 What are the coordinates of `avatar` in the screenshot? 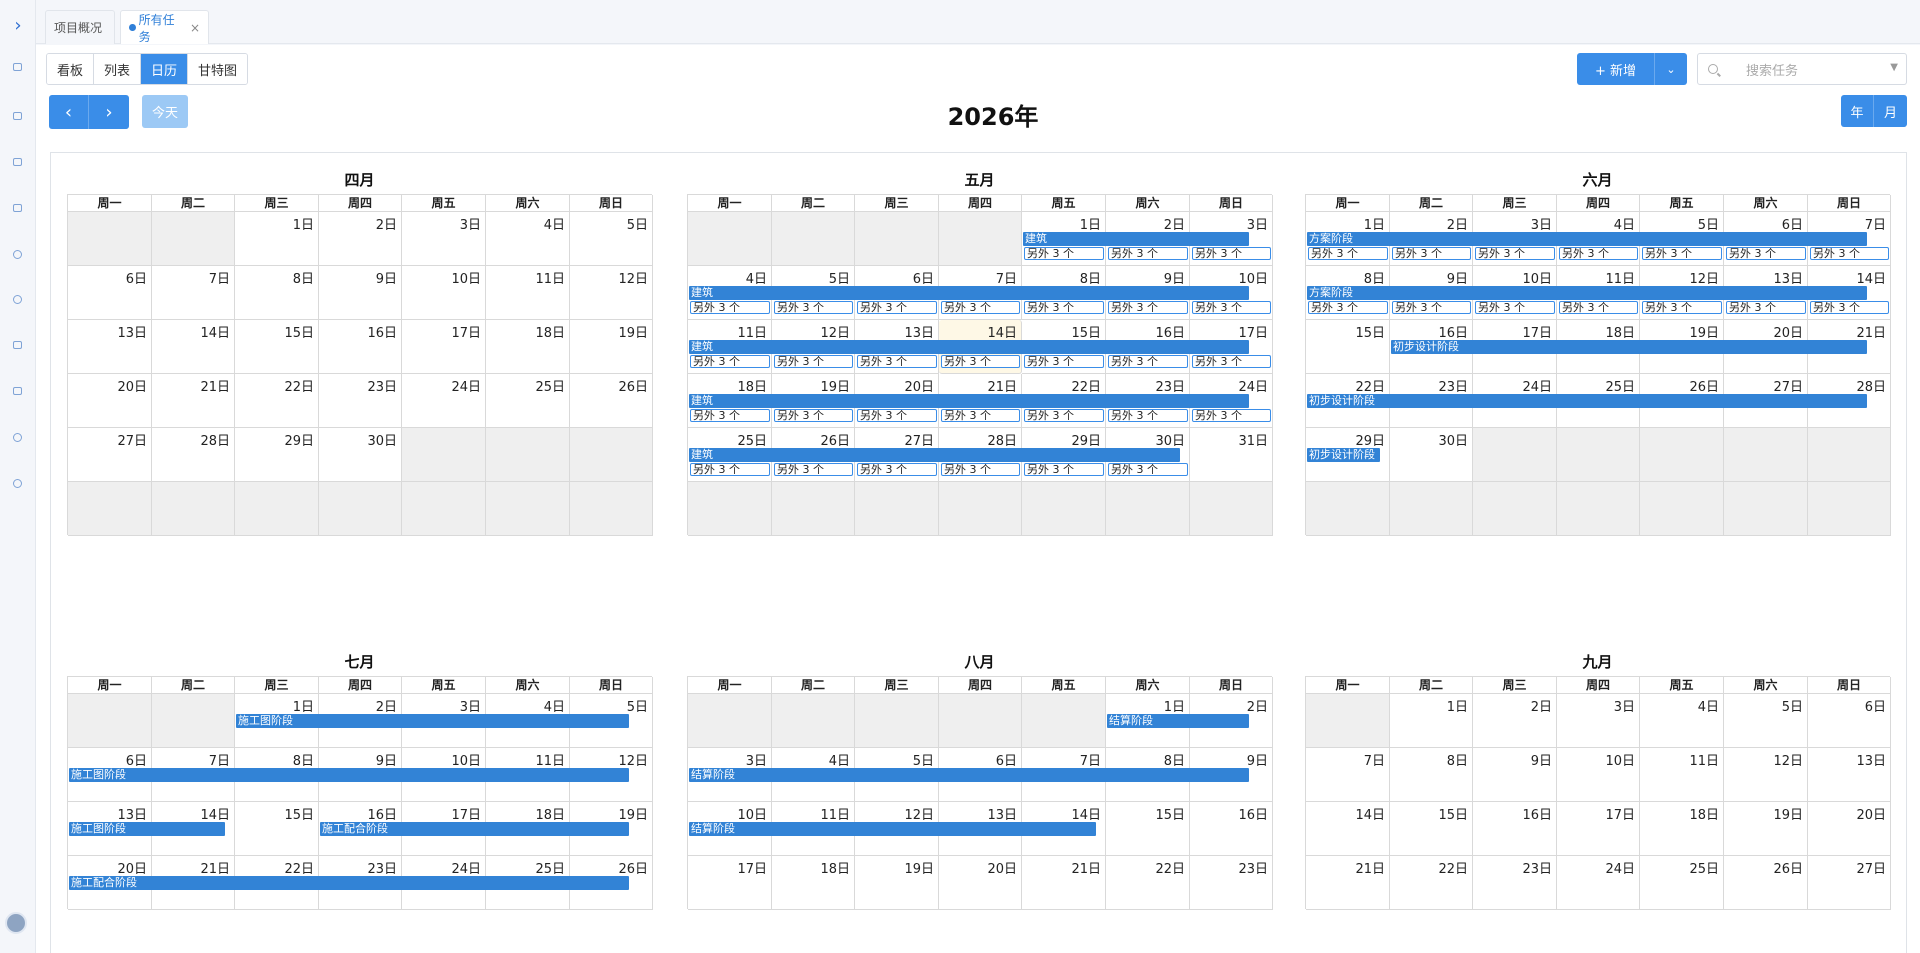 It's located at (16, 923).